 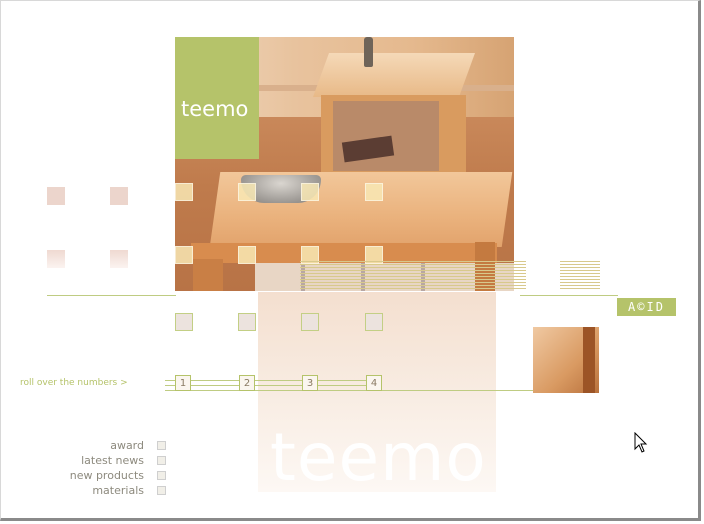 I want to click on brand-reflection-text: teemo, so click(x=378, y=457).